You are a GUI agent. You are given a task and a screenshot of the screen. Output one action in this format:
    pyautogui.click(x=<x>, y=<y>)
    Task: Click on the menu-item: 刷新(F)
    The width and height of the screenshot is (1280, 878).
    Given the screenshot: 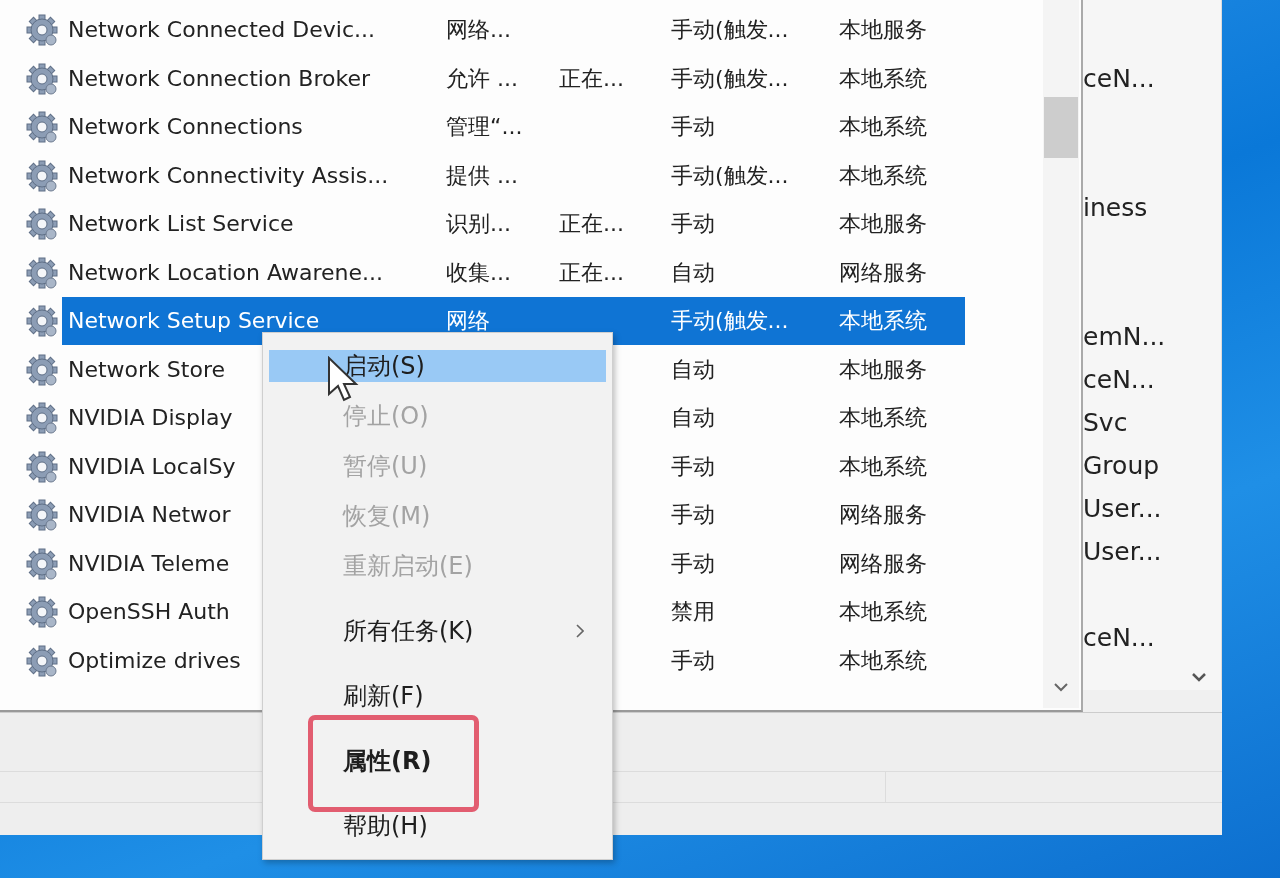 What is the action you would take?
    pyautogui.click(x=437, y=696)
    